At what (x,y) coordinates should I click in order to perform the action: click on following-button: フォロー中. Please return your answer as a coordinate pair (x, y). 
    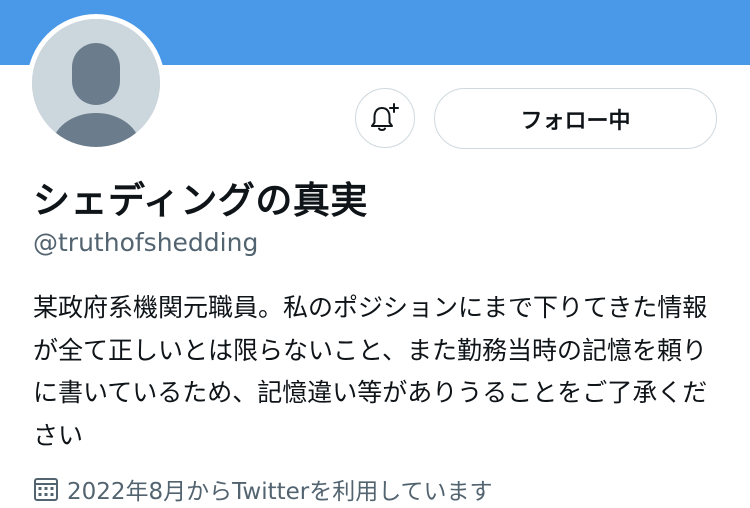
    Looking at the image, I should click on (575, 118).